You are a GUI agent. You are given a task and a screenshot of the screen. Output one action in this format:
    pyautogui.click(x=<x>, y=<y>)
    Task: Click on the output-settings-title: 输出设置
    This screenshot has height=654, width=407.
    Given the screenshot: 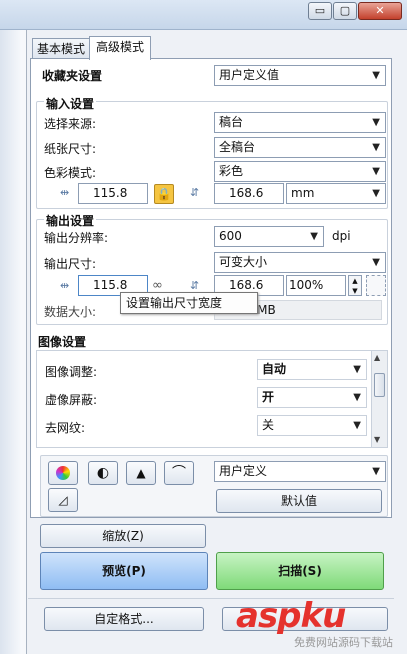 What is the action you would take?
    pyautogui.click(x=70, y=220)
    